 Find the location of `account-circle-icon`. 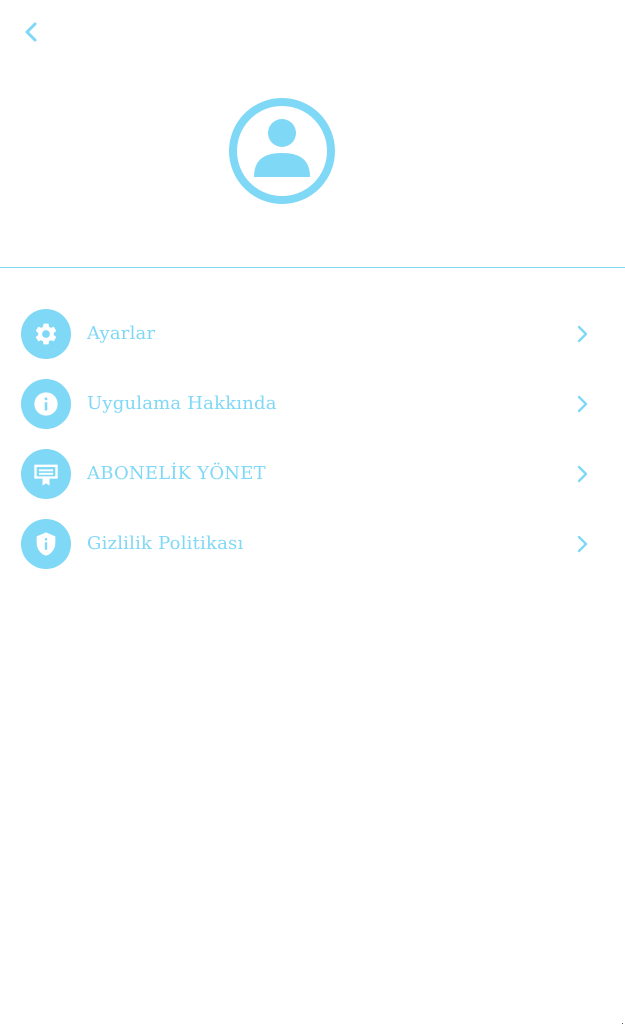

account-circle-icon is located at coordinates (282, 151).